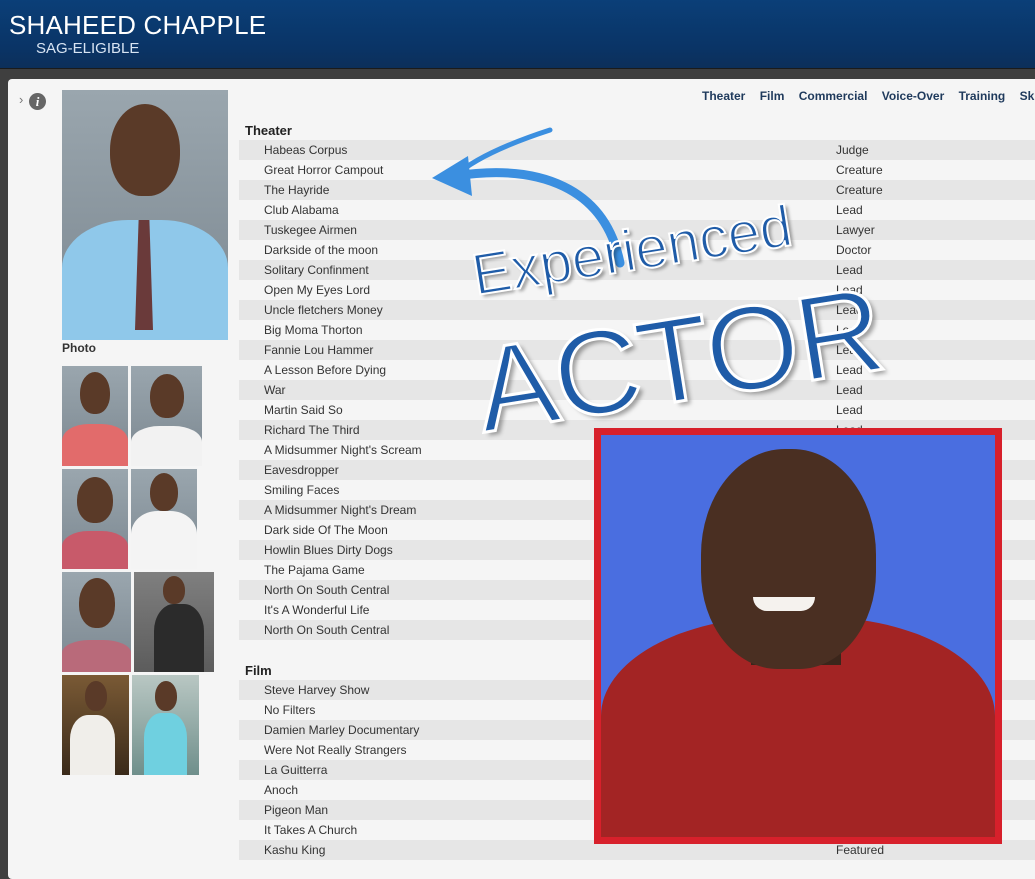  I want to click on credit-title: Fannie Lou Hammer, so click(319, 350).